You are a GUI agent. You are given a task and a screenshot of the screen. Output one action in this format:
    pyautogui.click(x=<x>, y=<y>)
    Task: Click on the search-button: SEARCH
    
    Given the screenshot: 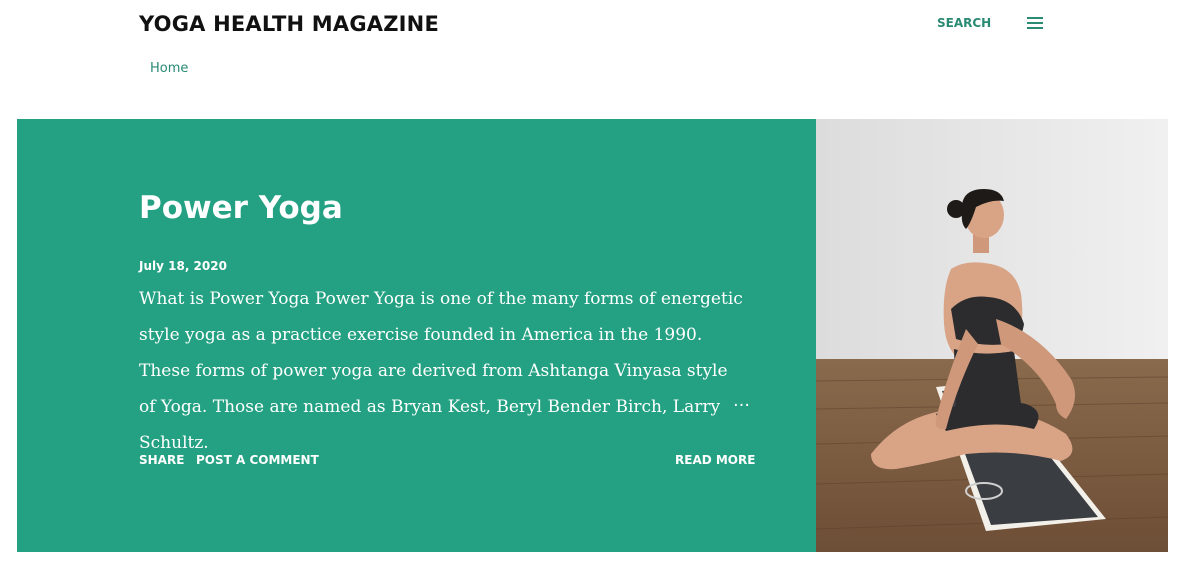 What is the action you would take?
    pyautogui.click(x=964, y=23)
    